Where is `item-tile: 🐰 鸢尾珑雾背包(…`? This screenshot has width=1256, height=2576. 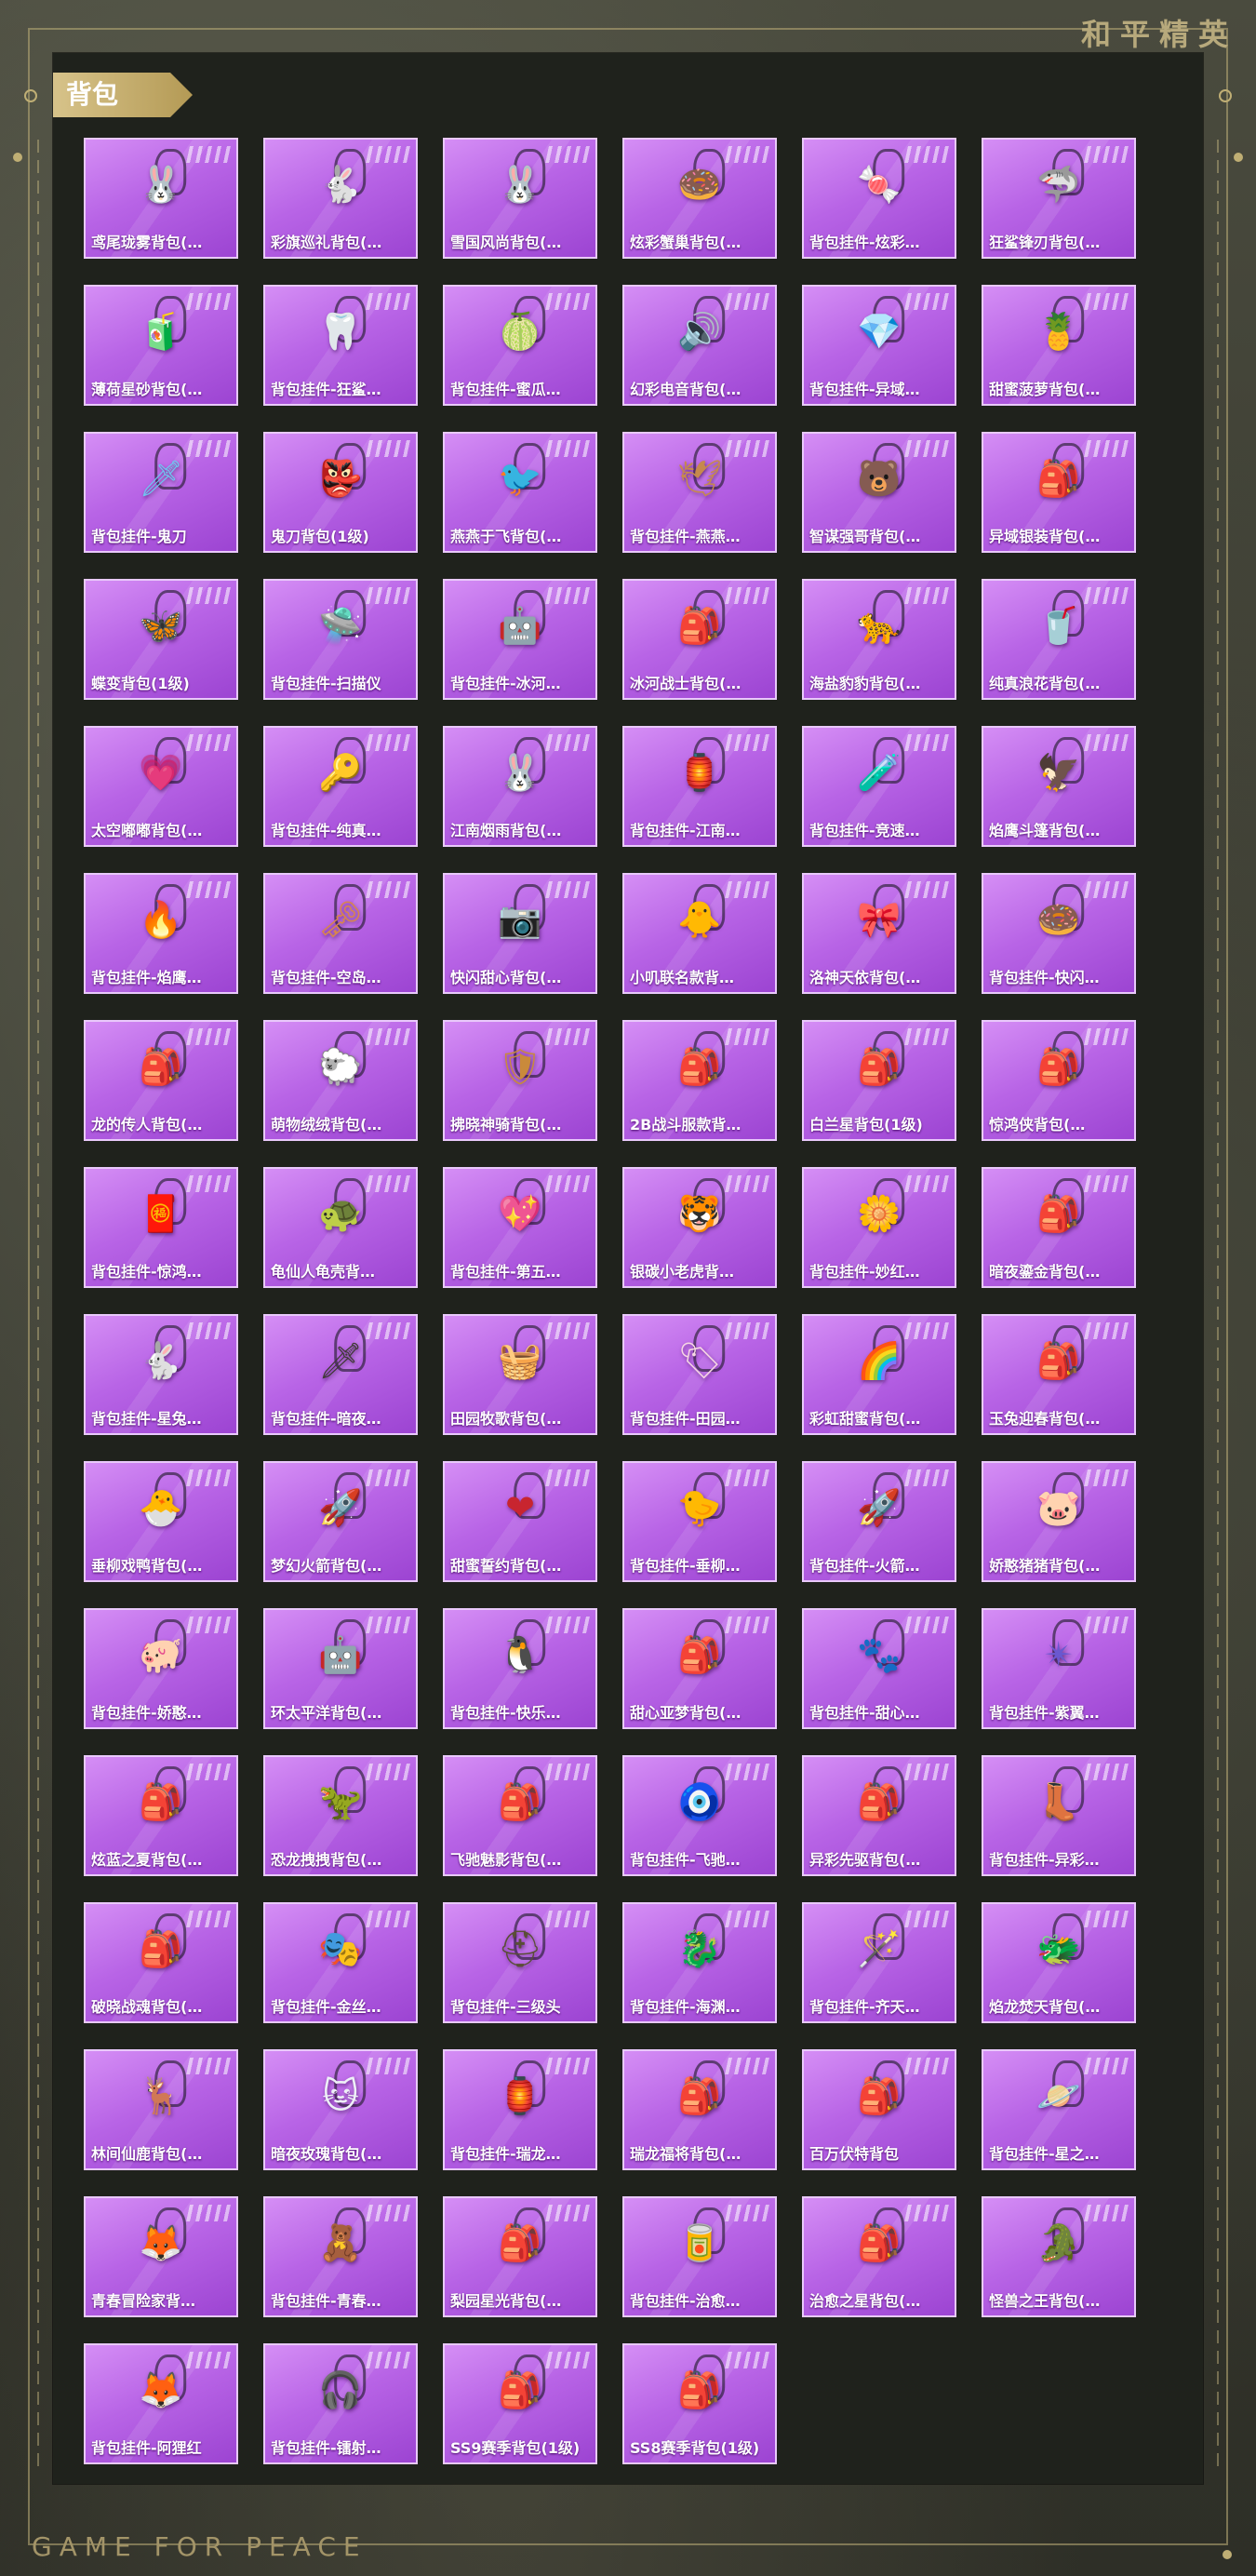 item-tile: 🐰 鸢尾珑雾背包(… is located at coordinates (161, 198).